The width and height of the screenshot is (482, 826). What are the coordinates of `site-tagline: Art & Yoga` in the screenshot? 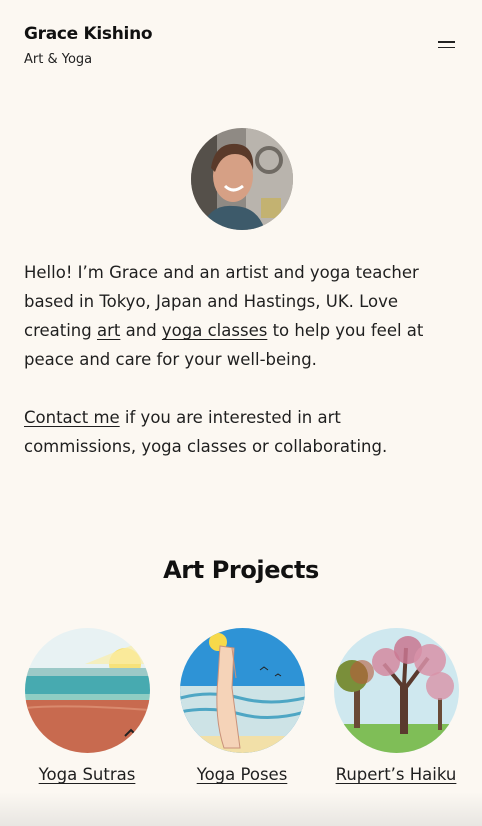 It's located at (58, 59).